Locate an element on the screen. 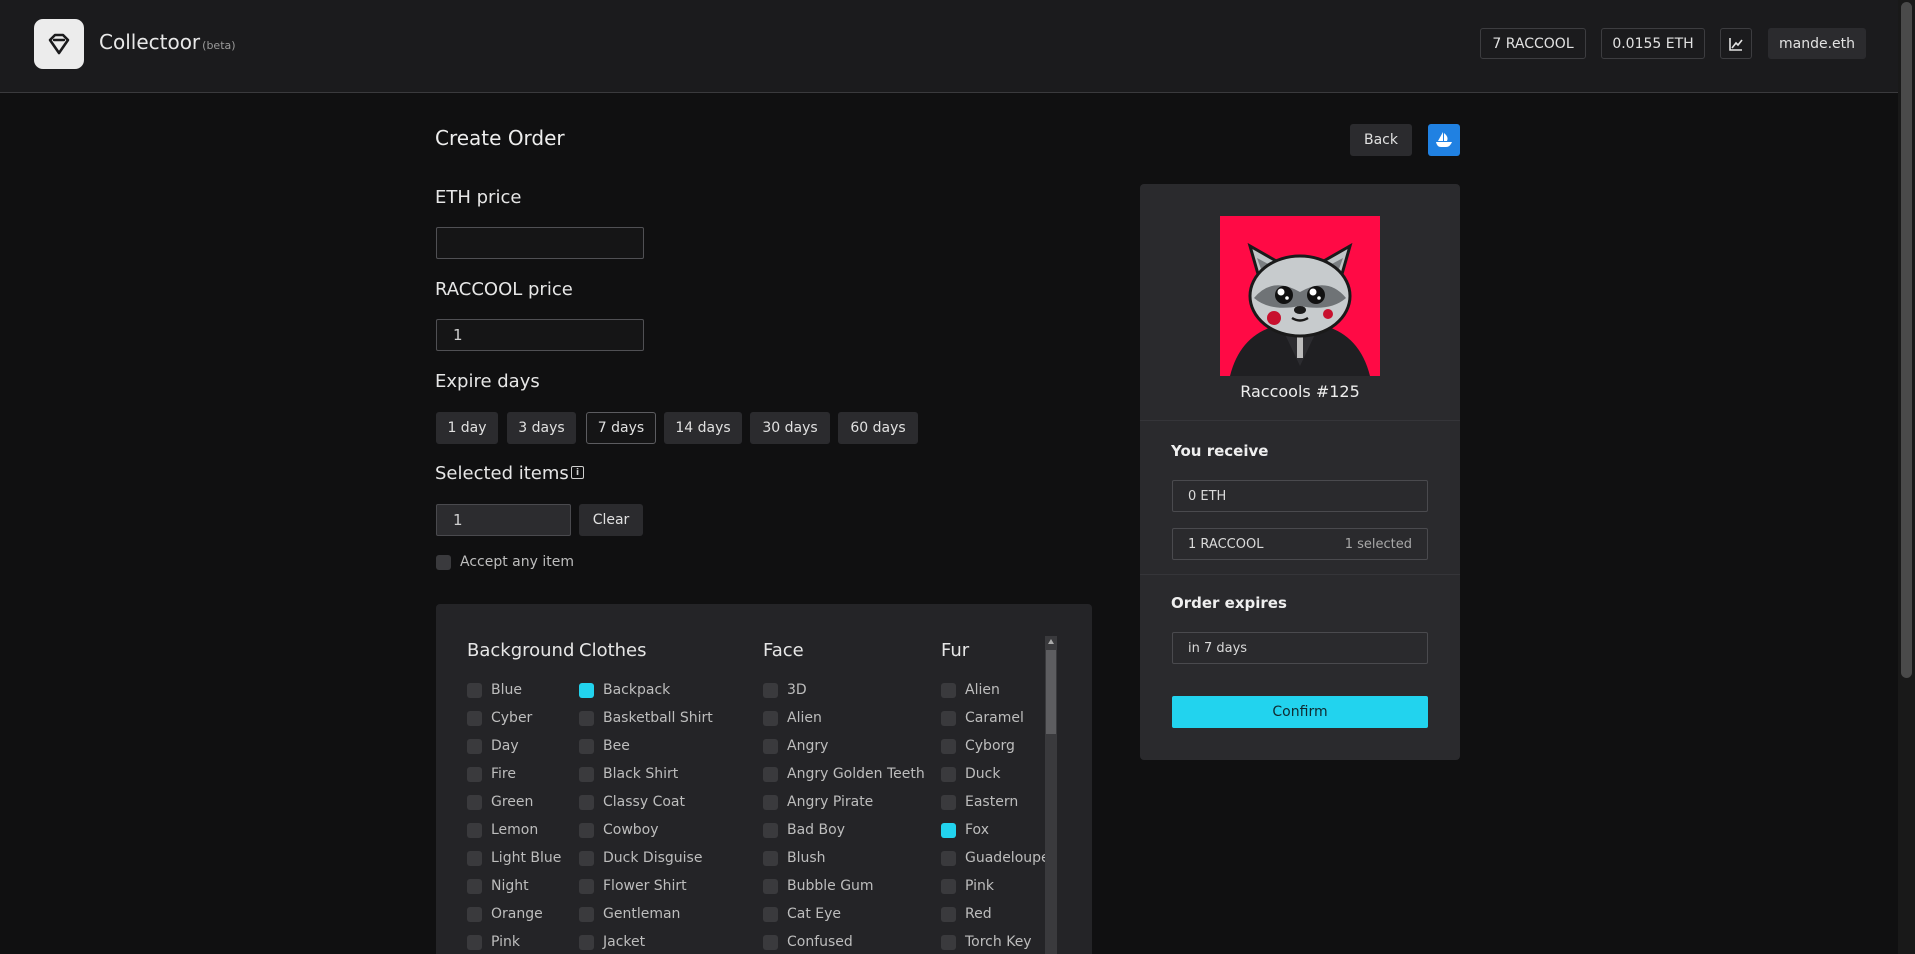 The image size is (1915, 954). trait-item: Fire is located at coordinates (520, 774).